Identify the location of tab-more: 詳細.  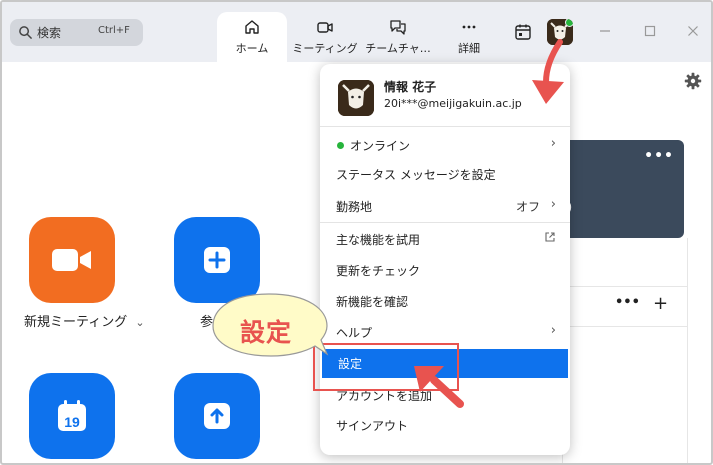
(469, 37).